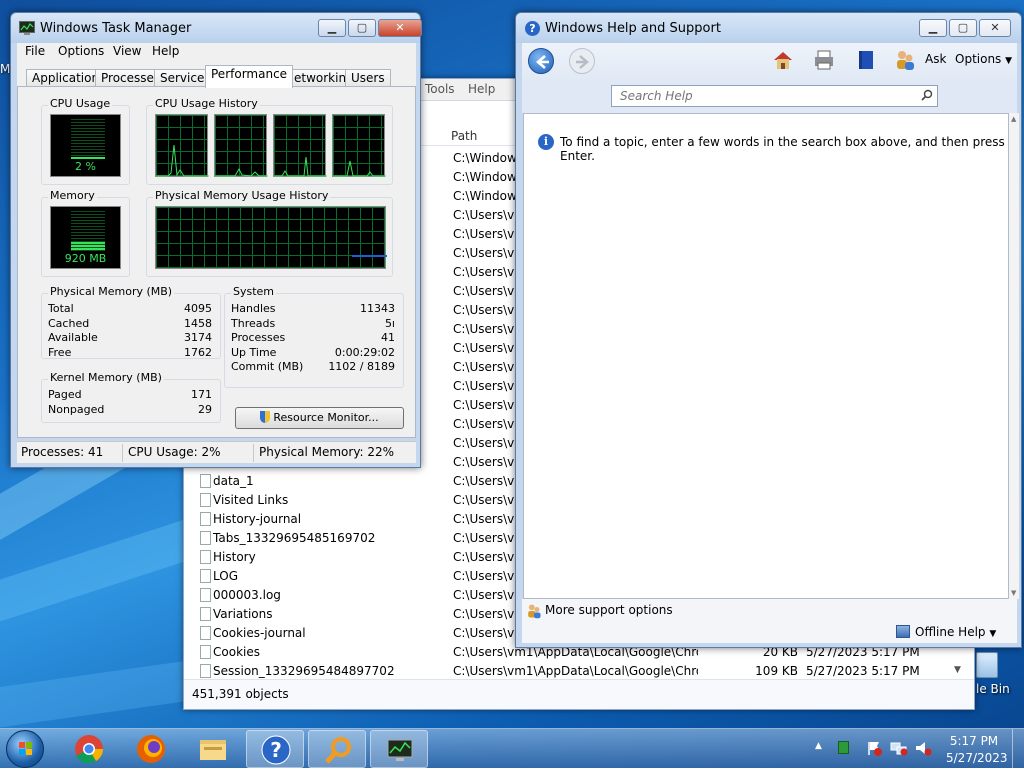  What do you see at coordinates (267, 366) in the screenshot?
I see `stat-label: Commit (MB)` at bounding box center [267, 366].